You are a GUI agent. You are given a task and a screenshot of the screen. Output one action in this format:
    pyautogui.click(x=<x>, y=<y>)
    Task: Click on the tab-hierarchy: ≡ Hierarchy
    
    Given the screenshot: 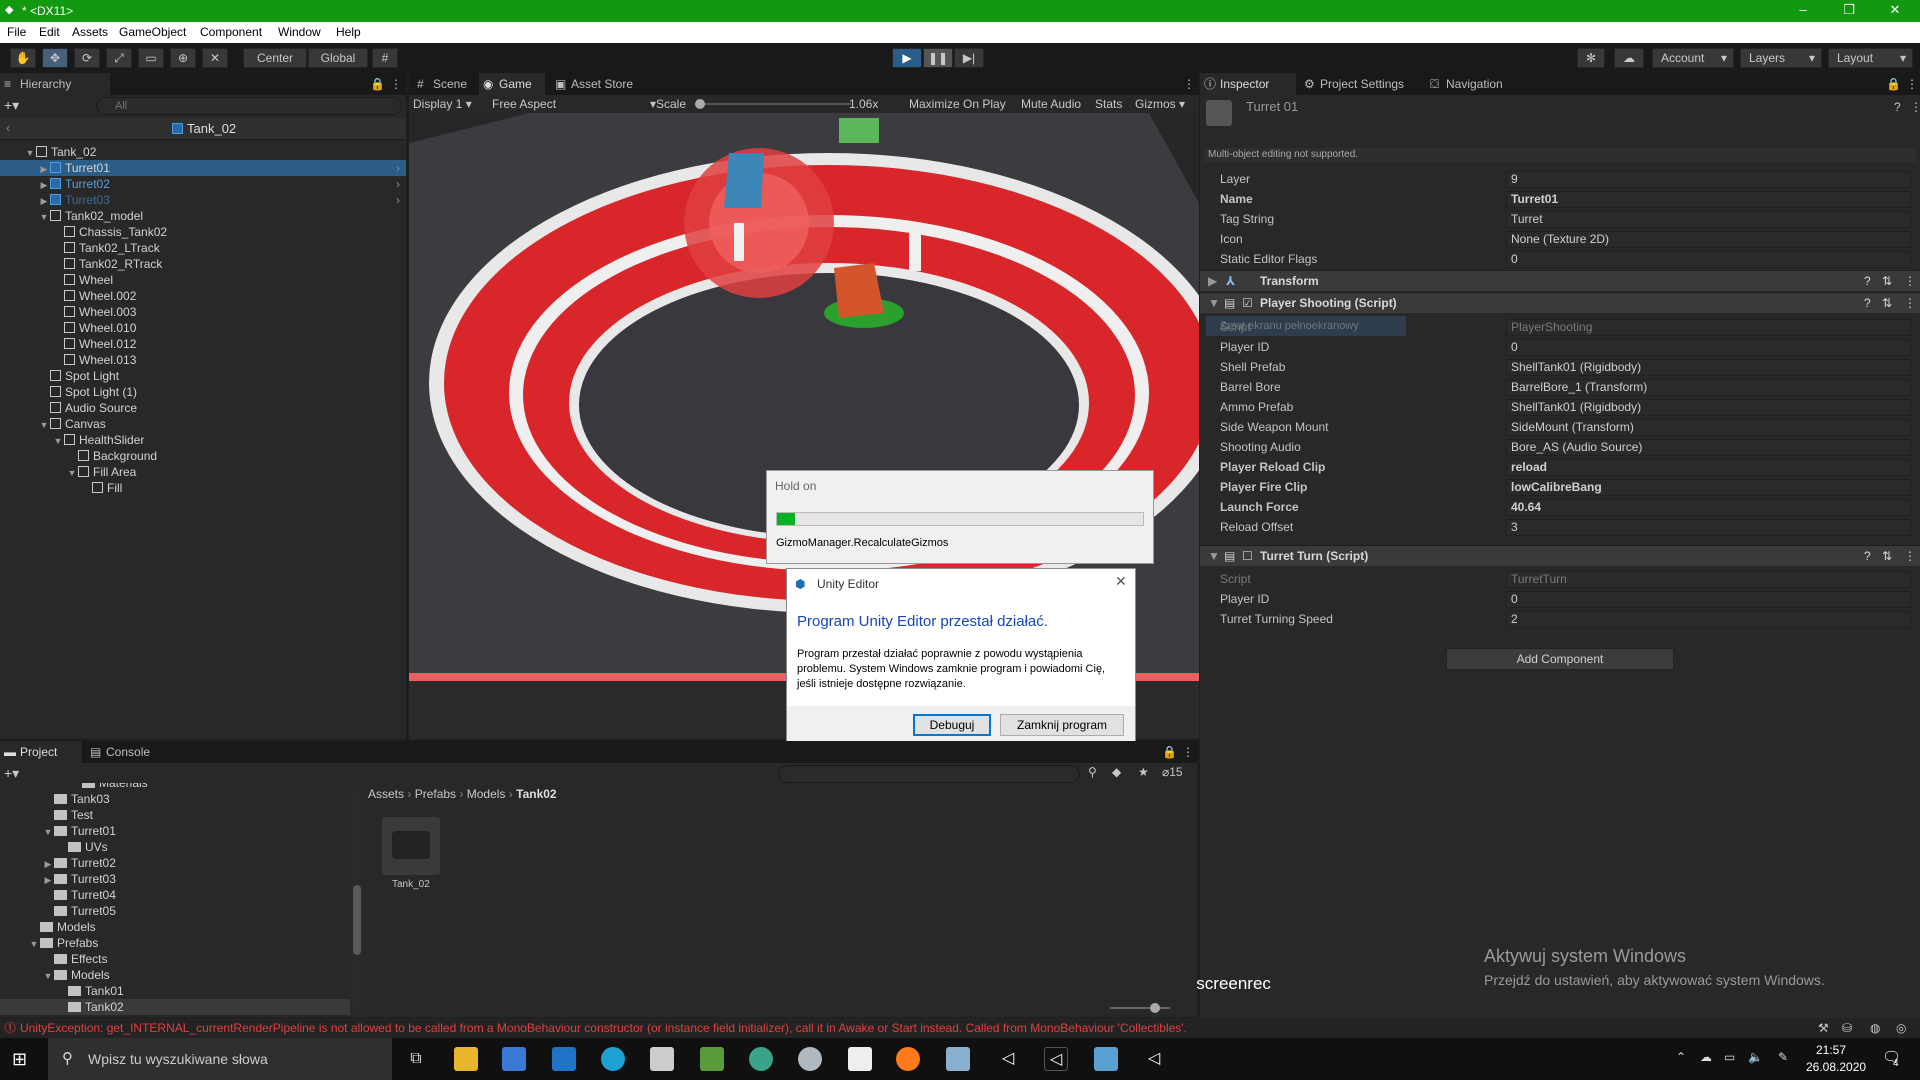 What is the action you would take?
    pyautogui.click(x=55, y=84)
    